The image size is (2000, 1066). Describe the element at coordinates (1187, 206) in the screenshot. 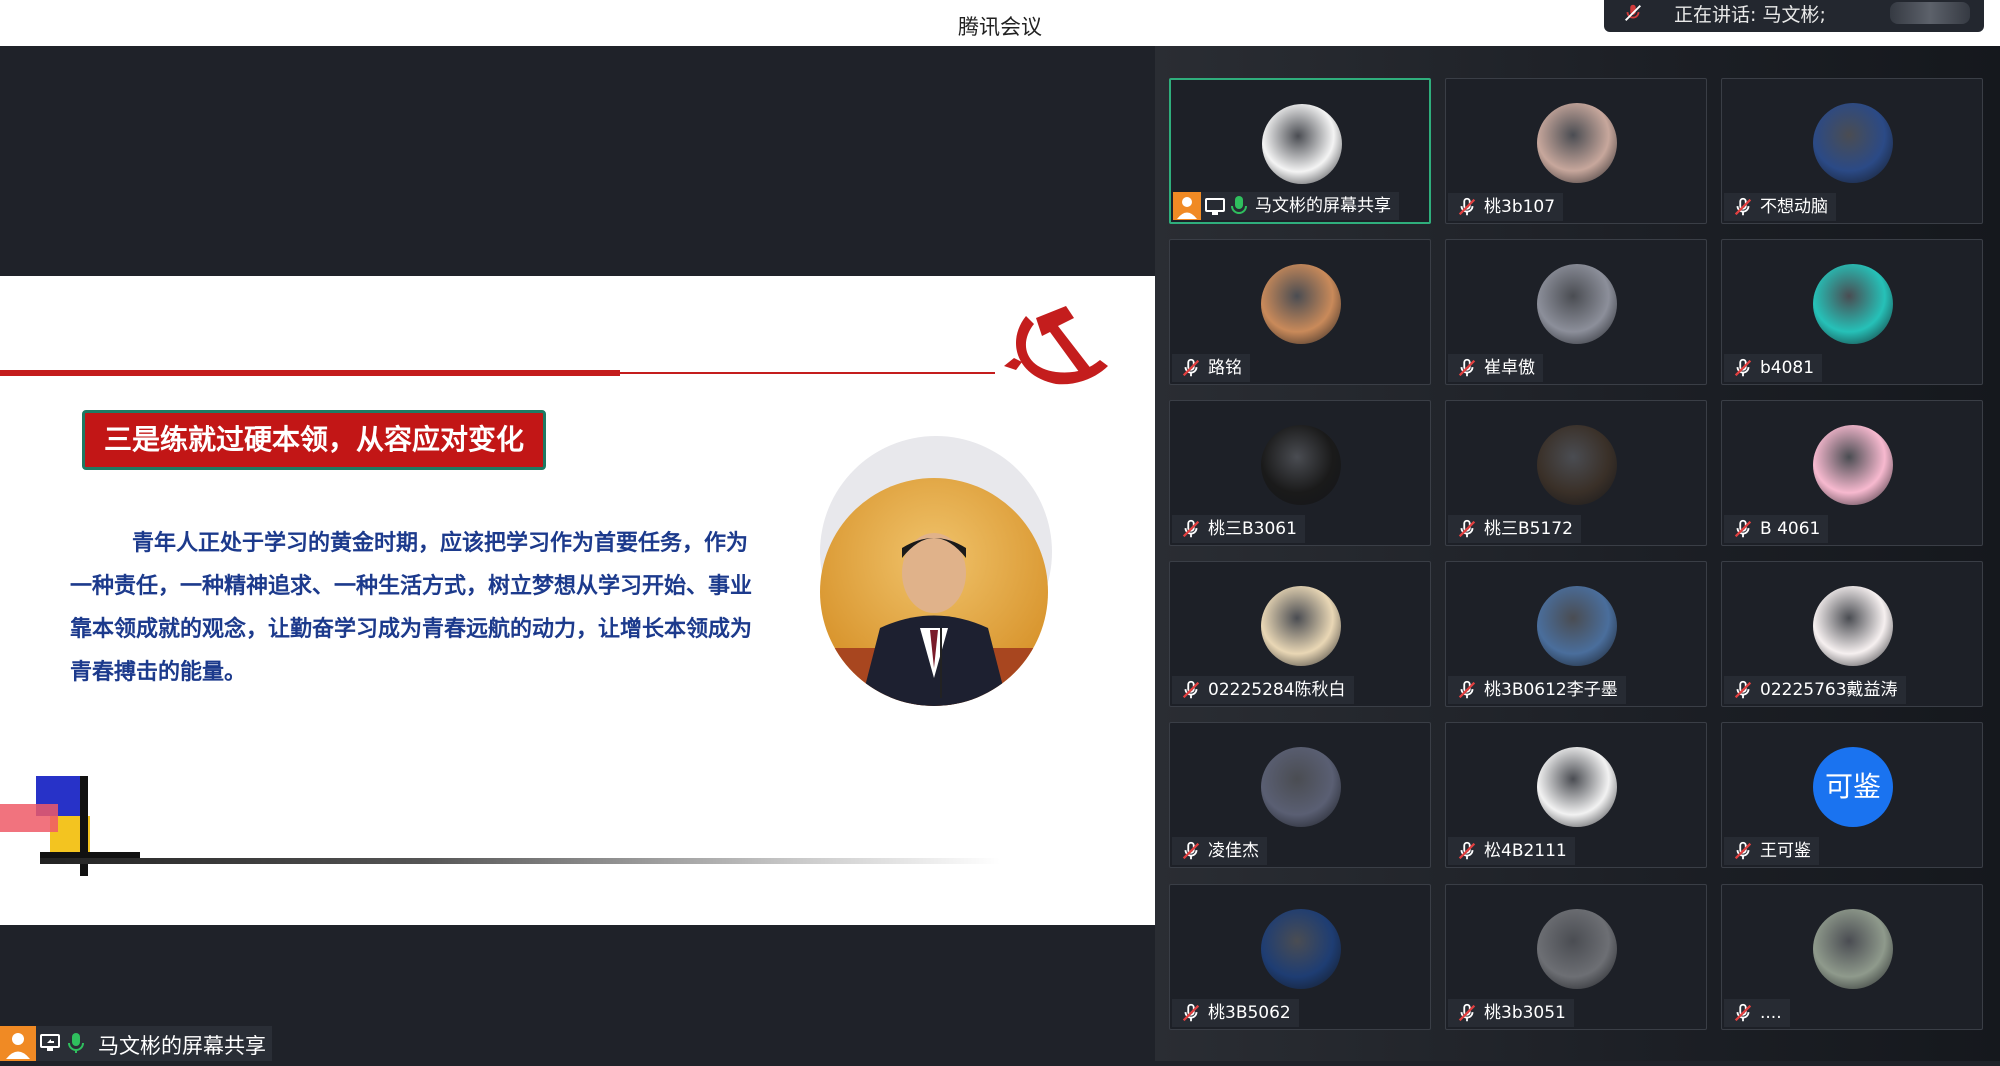

I see `user-avatar-icon` at that location.